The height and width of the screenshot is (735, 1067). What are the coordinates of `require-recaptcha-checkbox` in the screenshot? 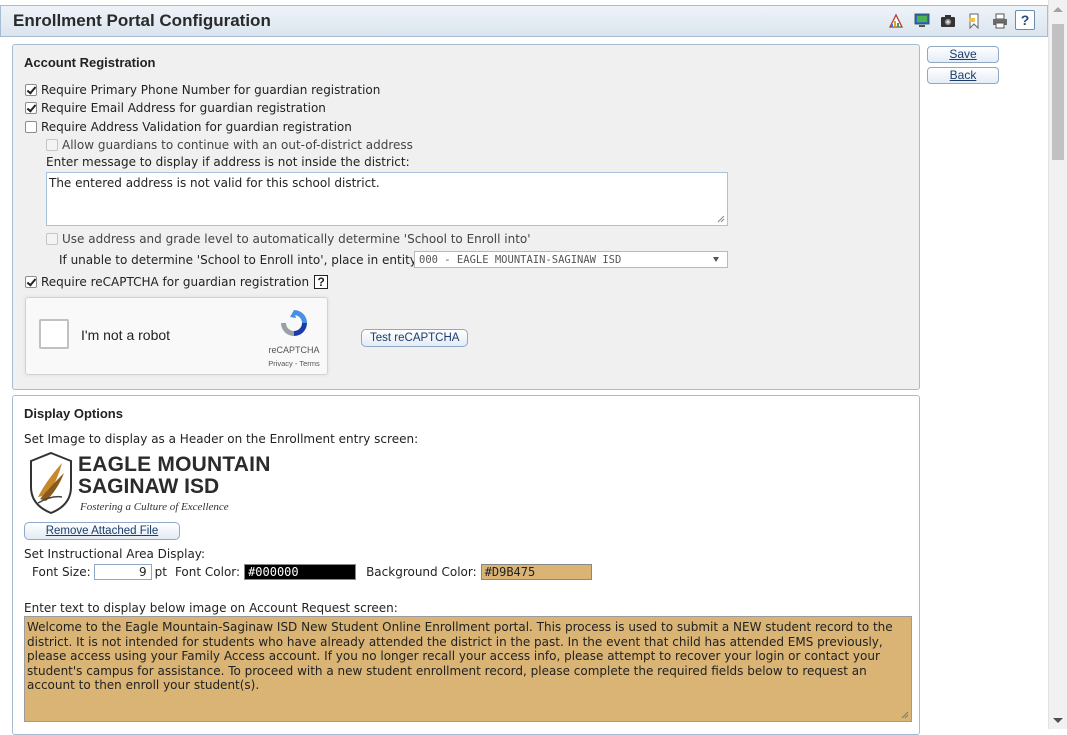 It's located at (31, 282).